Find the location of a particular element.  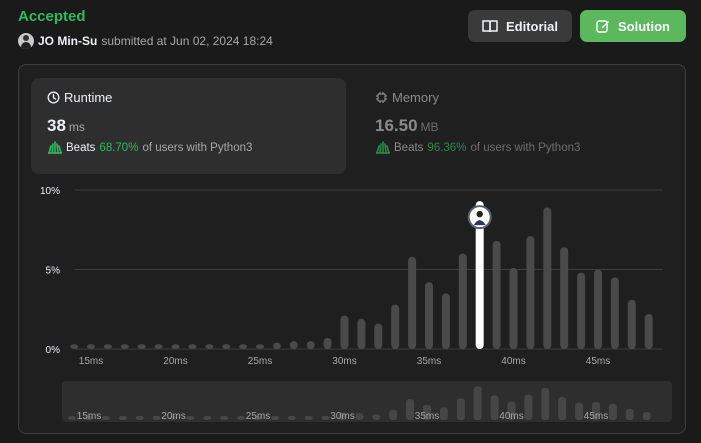

chip-icon is located at coordinates (381, 97).